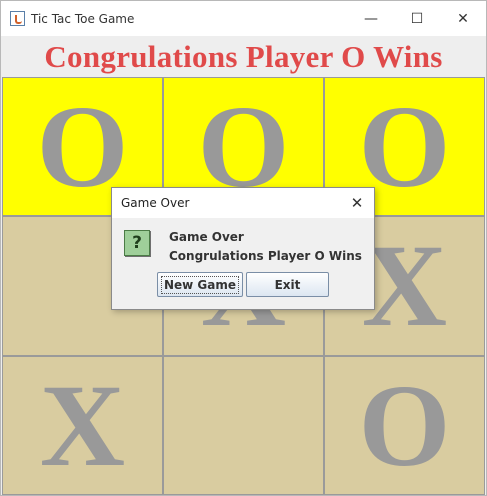 The height and width of the screenshot is (496, 487). Describe the element at coordinates (371, 18) in the screenshot. I see `minimize-button: —` at that location.